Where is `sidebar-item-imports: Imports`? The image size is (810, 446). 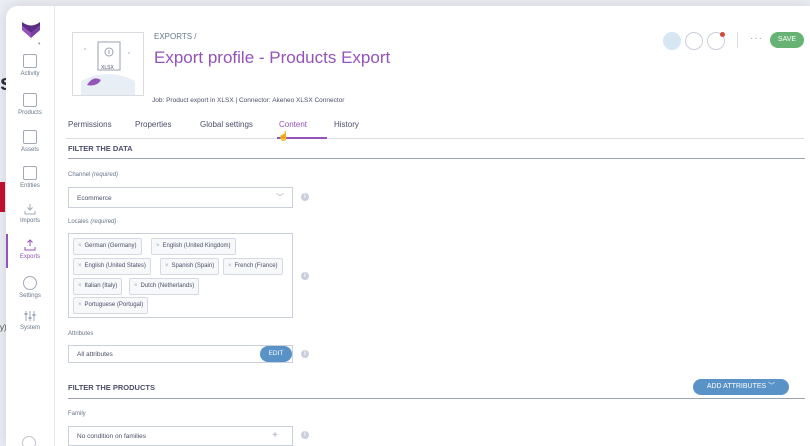
sidebar-item-imports: Imports is located at coordinates (30, 213).